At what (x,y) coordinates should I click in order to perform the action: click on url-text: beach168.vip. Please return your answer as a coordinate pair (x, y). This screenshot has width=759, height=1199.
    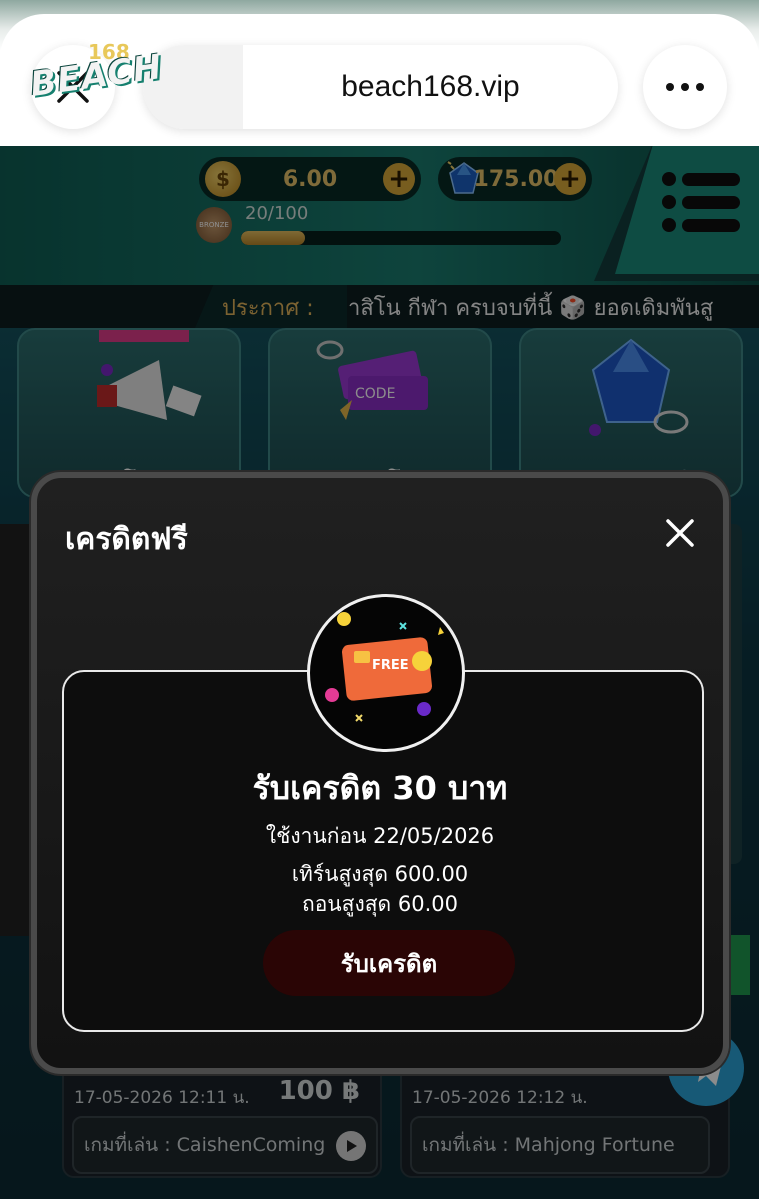
    Looking at the image, I should click on (430, 86).